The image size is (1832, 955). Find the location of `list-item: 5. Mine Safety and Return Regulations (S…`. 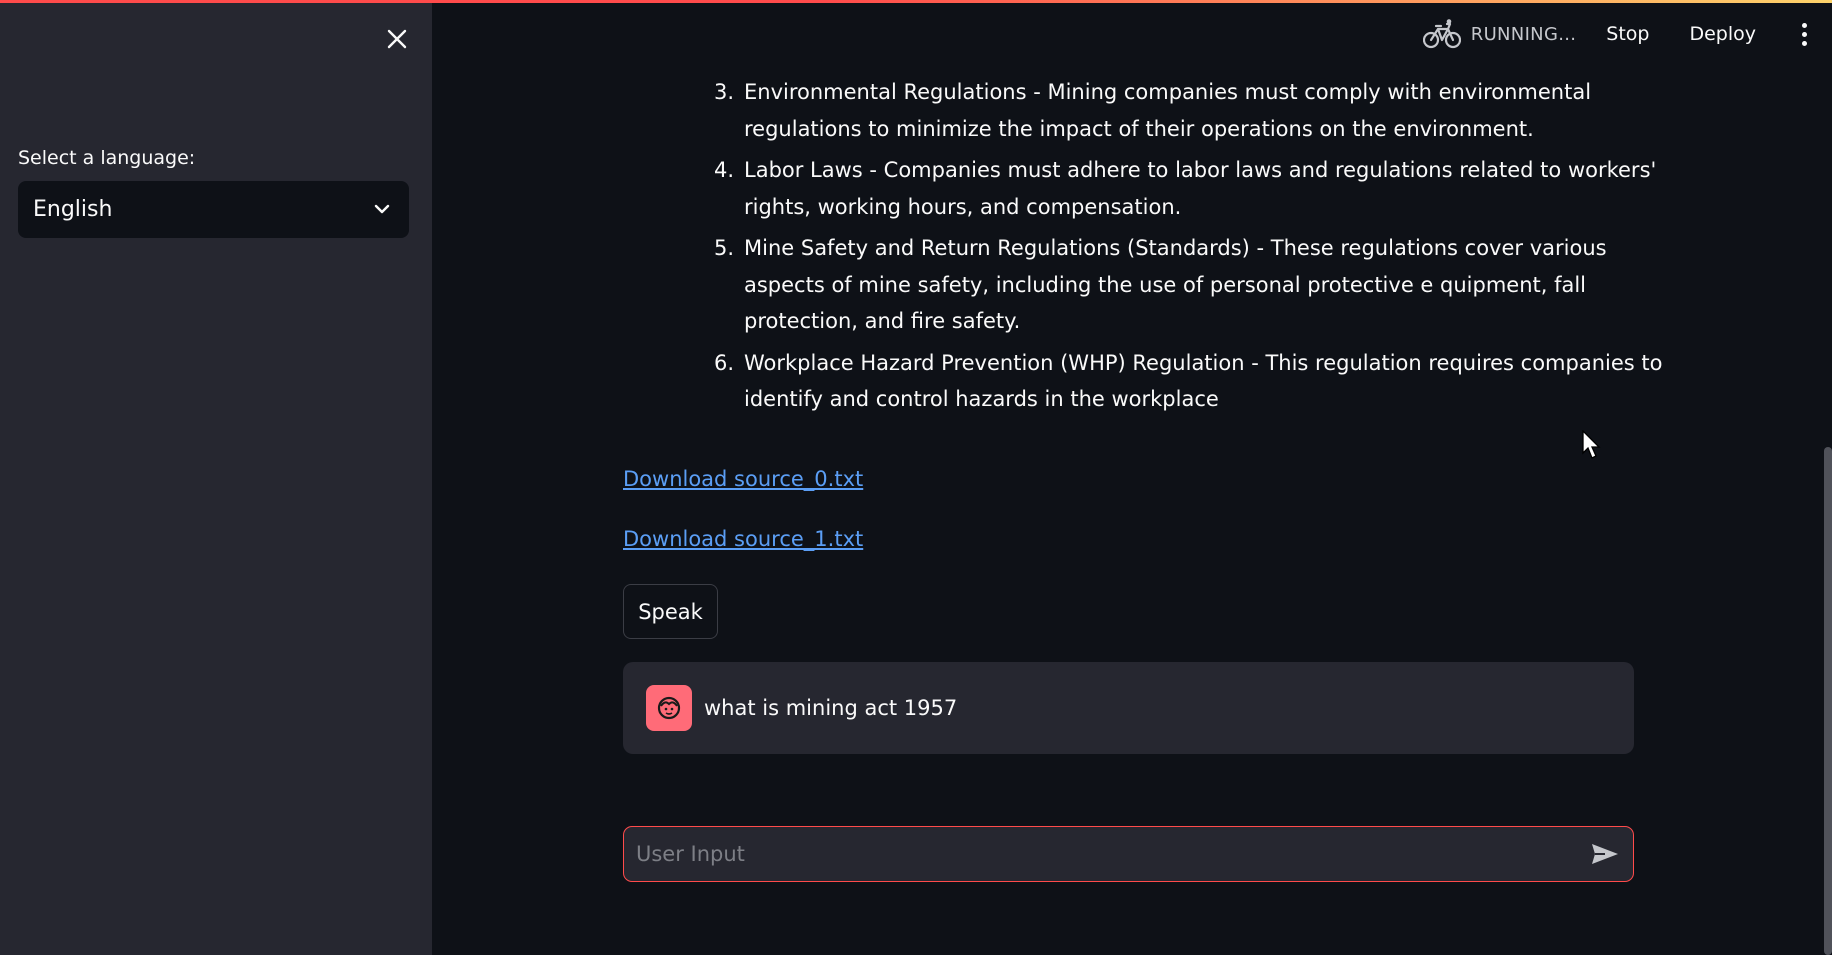

list-item: 5. Mine Safety and Return Regulations (S… is located at coordinates (1270, 285).